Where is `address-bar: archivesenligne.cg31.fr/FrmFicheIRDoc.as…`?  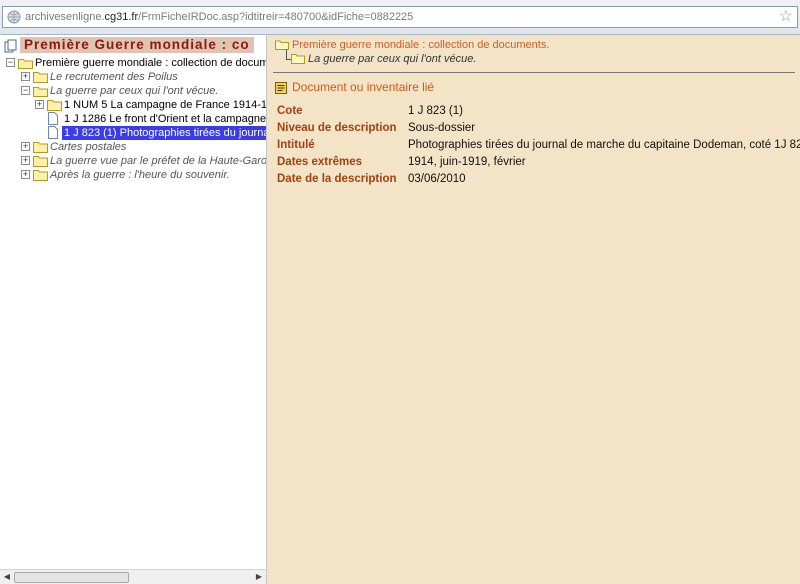
address-bar: archivesenligne.cg31.fr/FrmFicheIRDoc.as… is located at coordinates (400, 17).